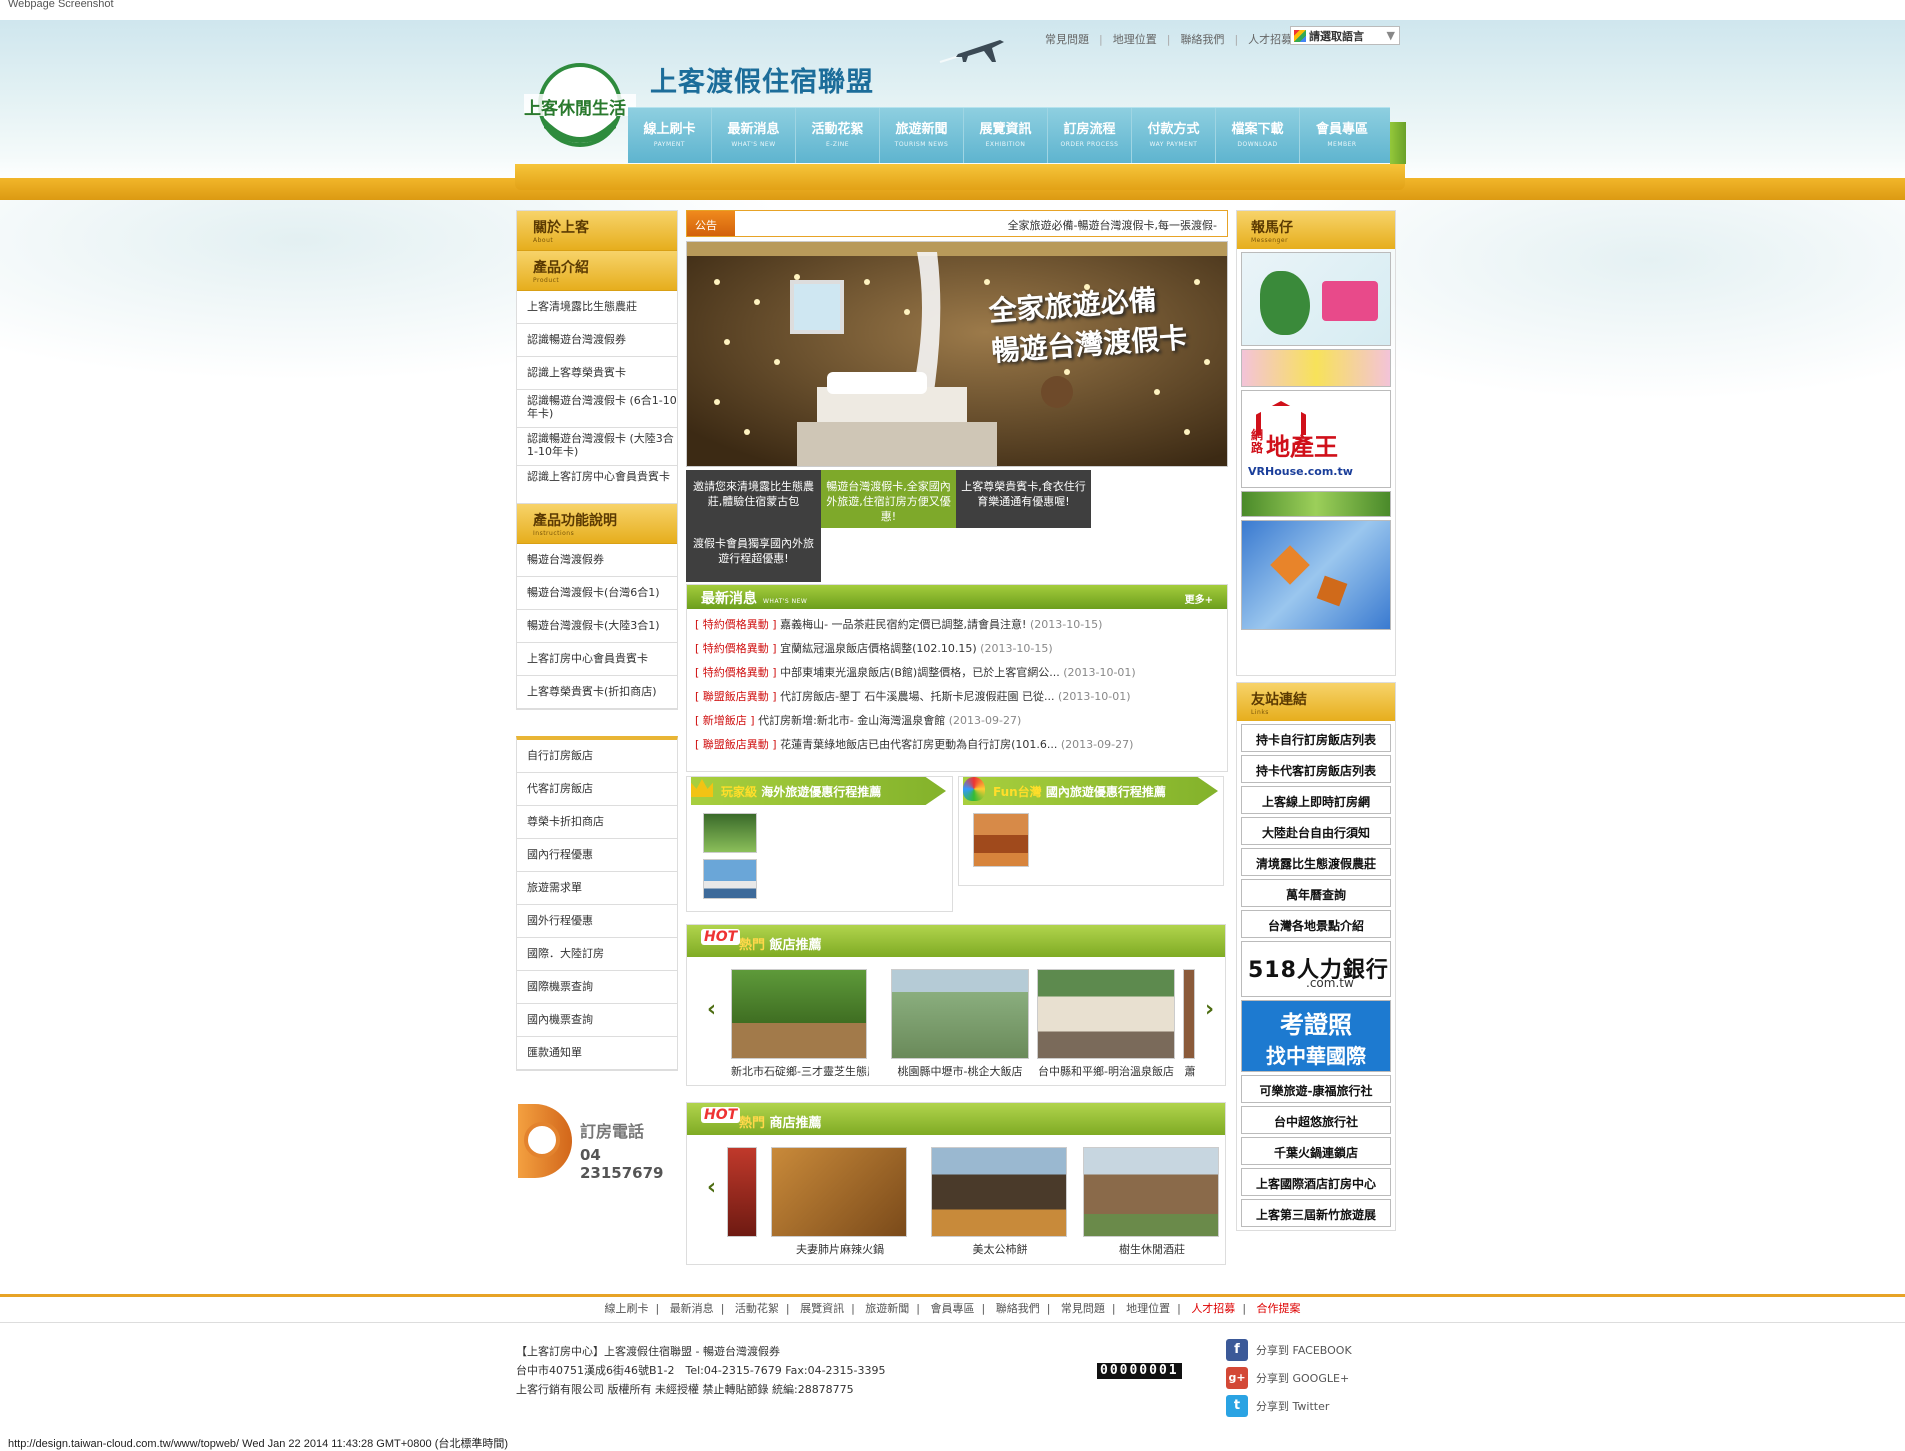  I want to click on ad-taiwan-card, so click(1316, 299).